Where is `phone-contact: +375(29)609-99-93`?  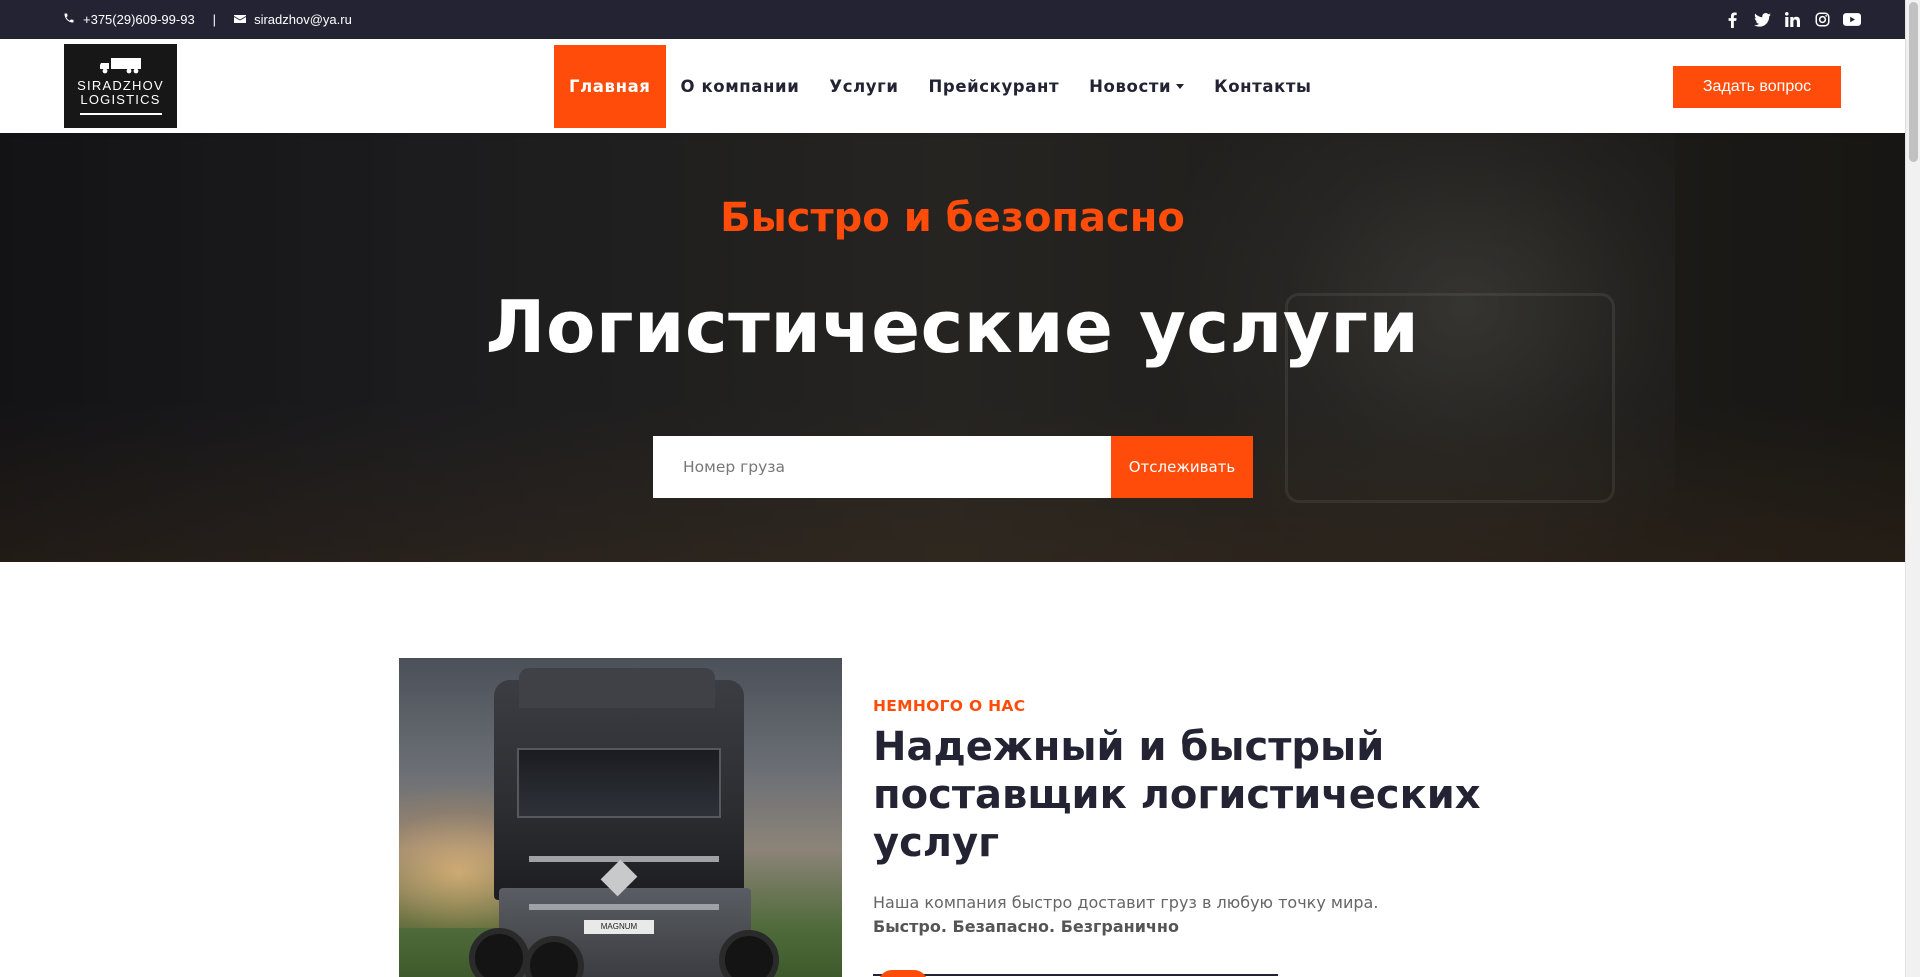
phone-contact: +375(29)609-99-93 is located at coordinates (129, 19).